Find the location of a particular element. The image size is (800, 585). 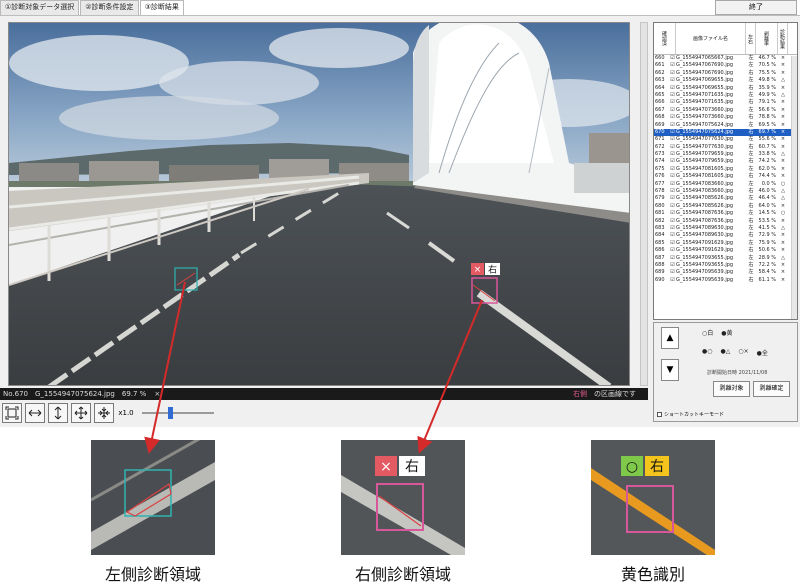

col-result: 診断結果 is located at coordinates (783, 38).